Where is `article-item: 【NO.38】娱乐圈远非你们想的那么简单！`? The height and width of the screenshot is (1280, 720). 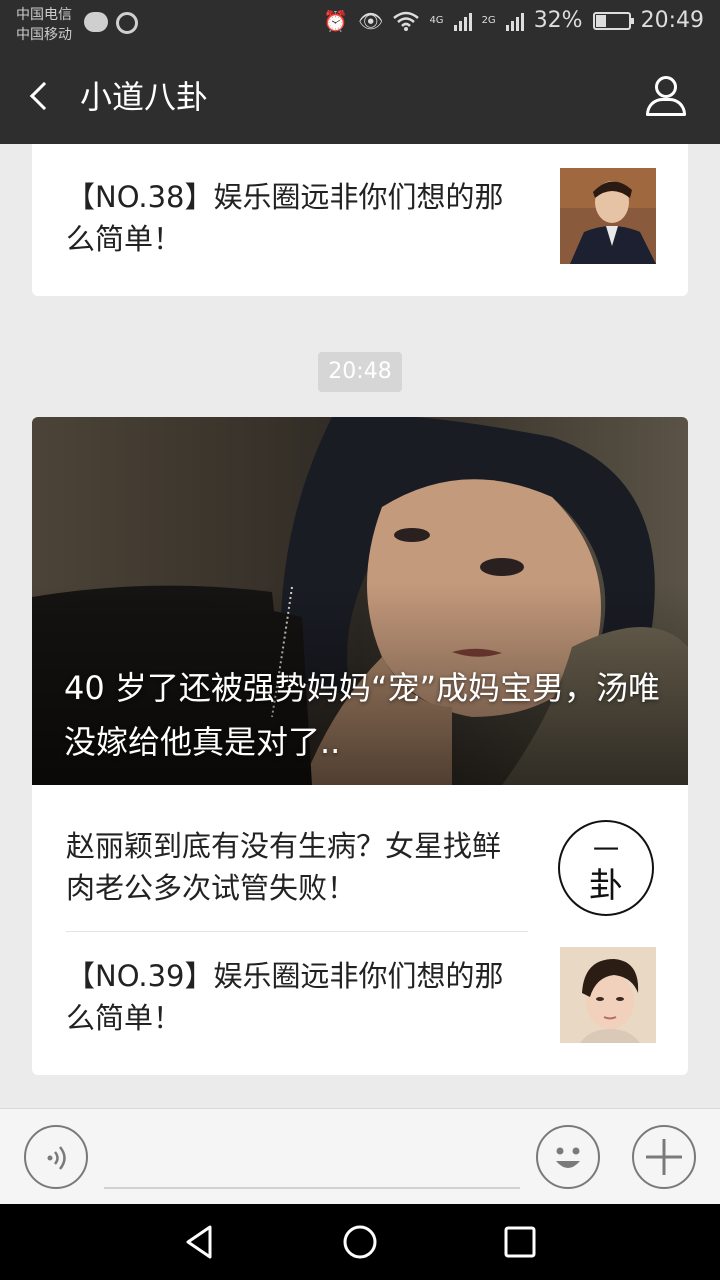
article-item: 【NO.38】娱乐圈远非你们想的那么简单！ is located at coordinates (361, 216).